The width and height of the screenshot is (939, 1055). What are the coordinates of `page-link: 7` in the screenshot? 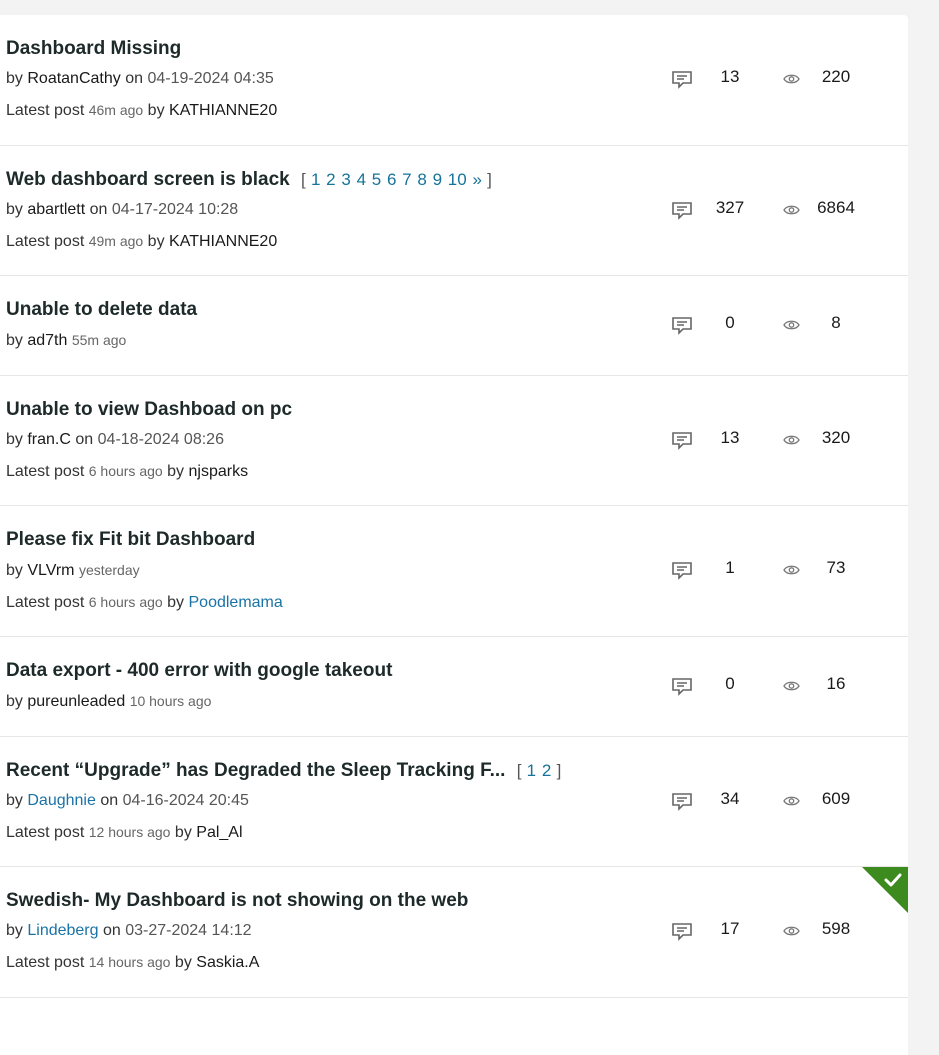 It's located at (406, 179).